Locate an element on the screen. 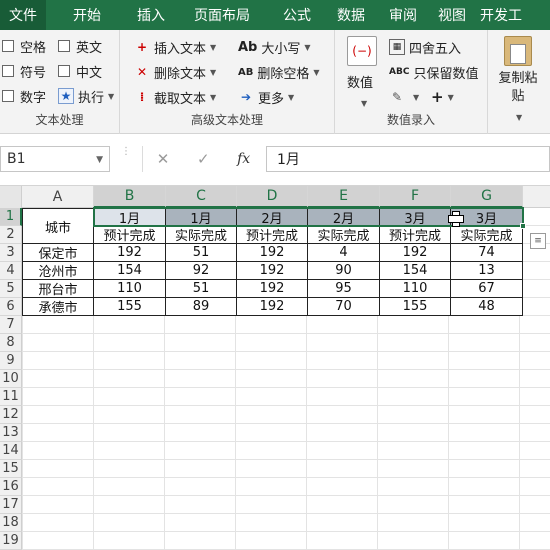  row-header: 4 is located at coordinates (11, 271).